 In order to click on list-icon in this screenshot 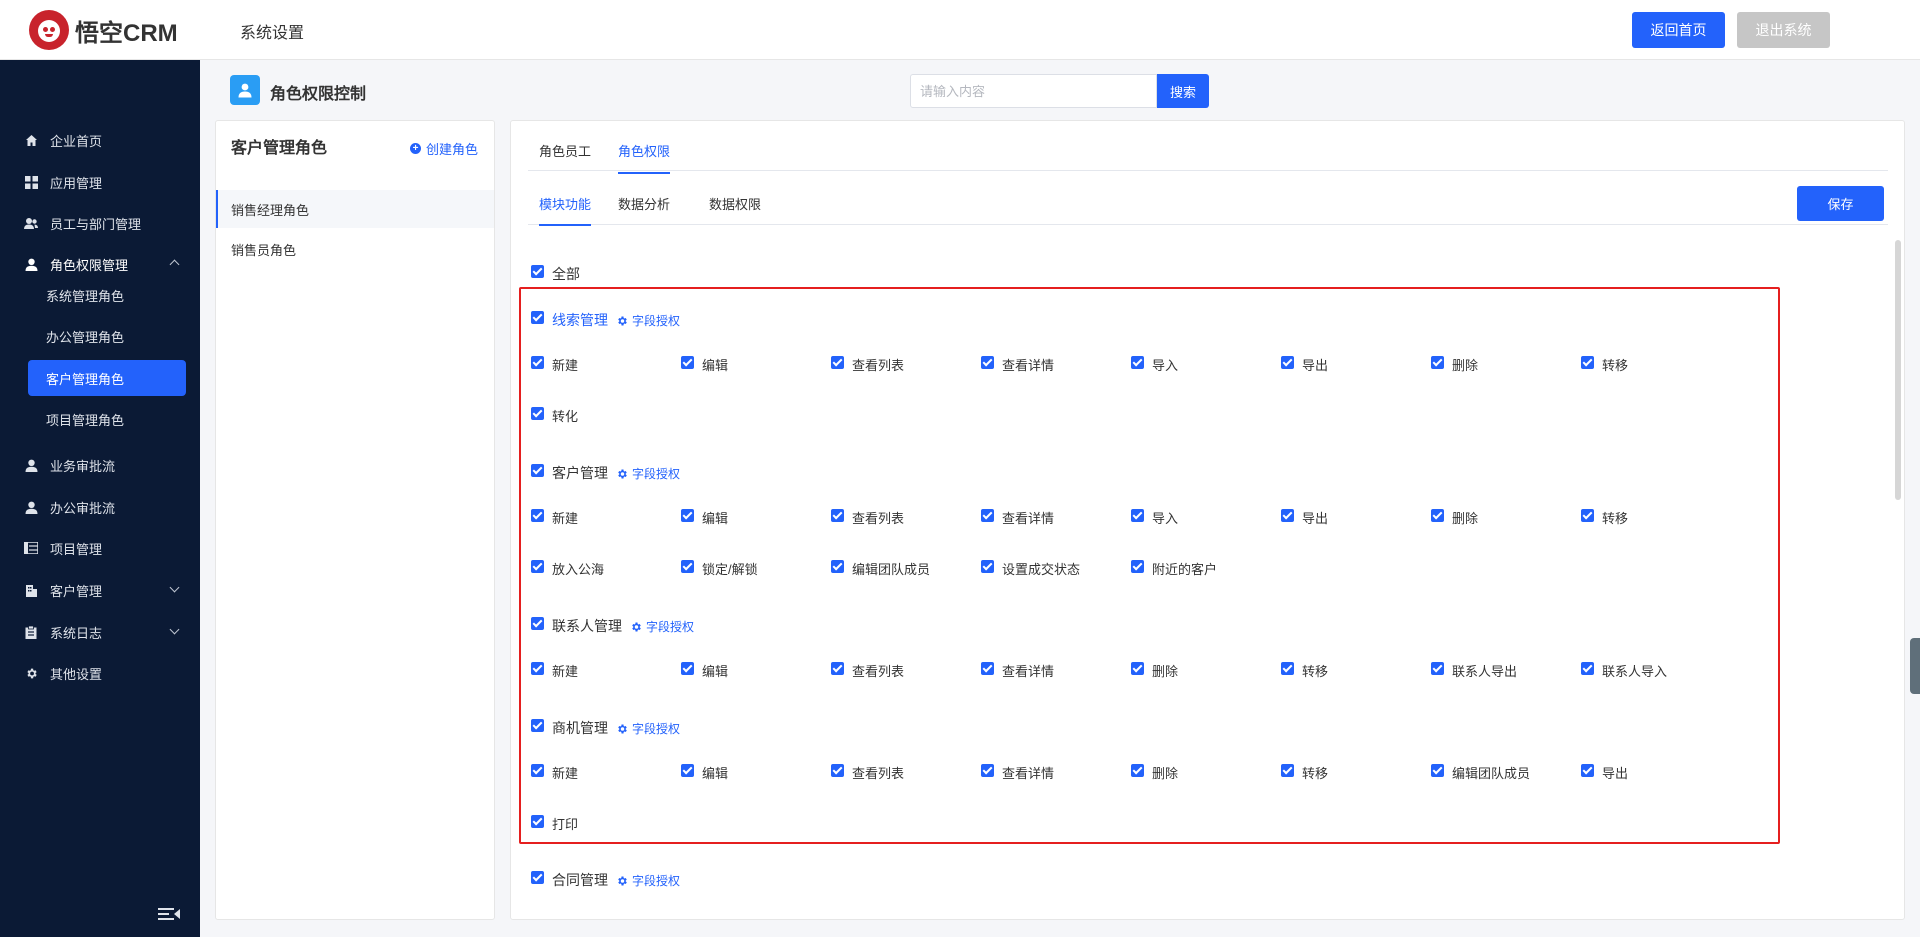, I will do `click(31, 548)`.